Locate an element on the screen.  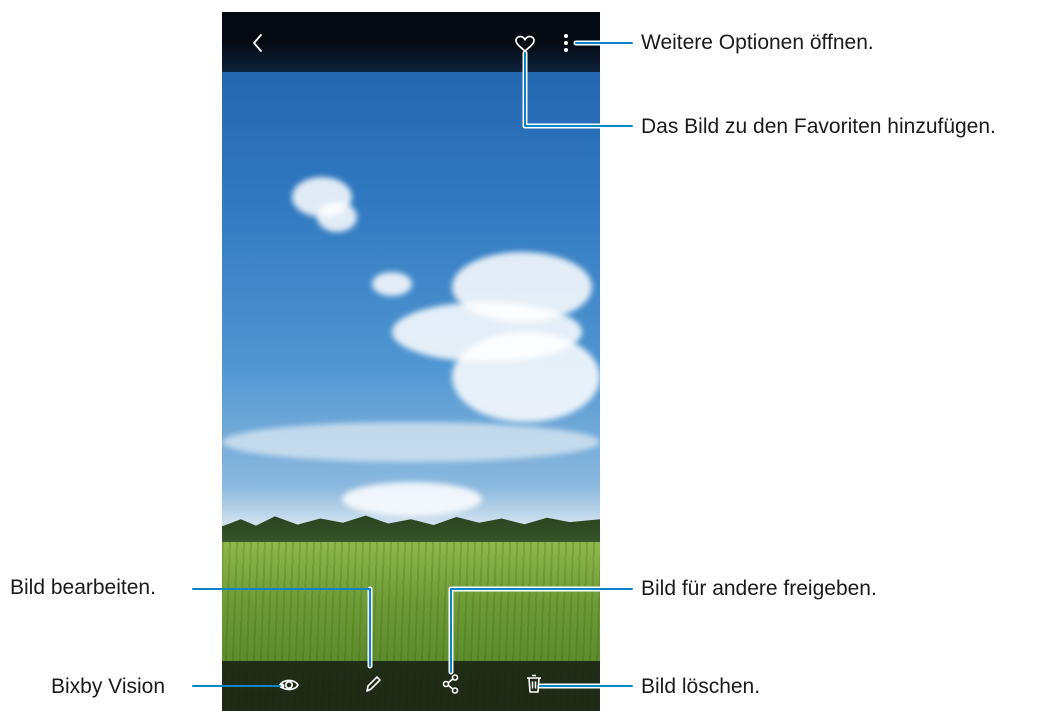
callout-share-image: Bild für andere freigeben. is located at coordinates (759, 588).